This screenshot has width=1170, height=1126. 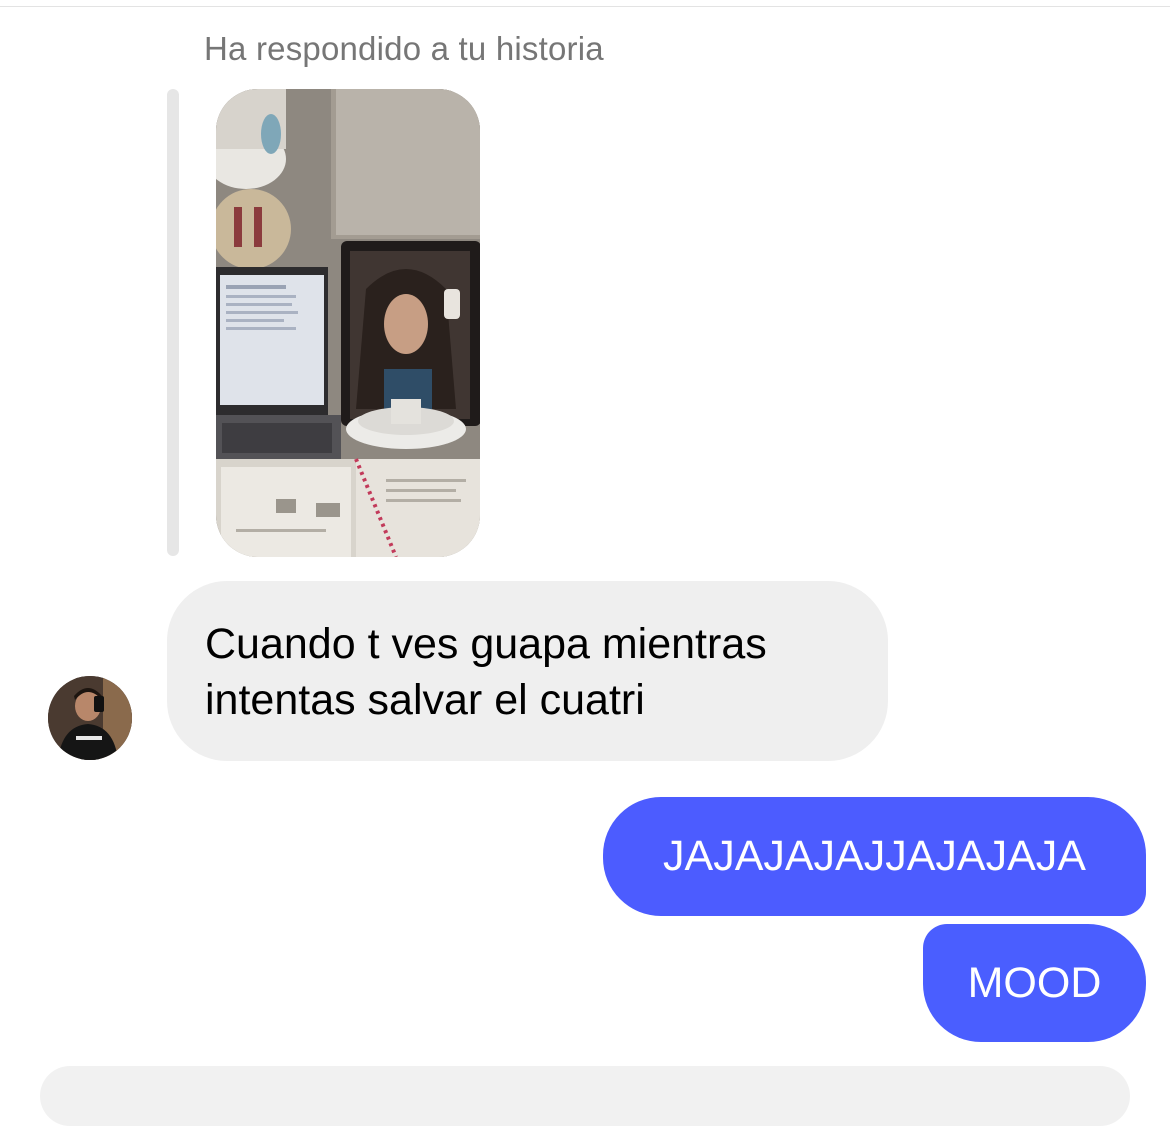 What do you see at coordinates (1034, 983) in the screenshot?
I see `outgoing-message-bubble: MOOD` at bounding box center [1034, 983].